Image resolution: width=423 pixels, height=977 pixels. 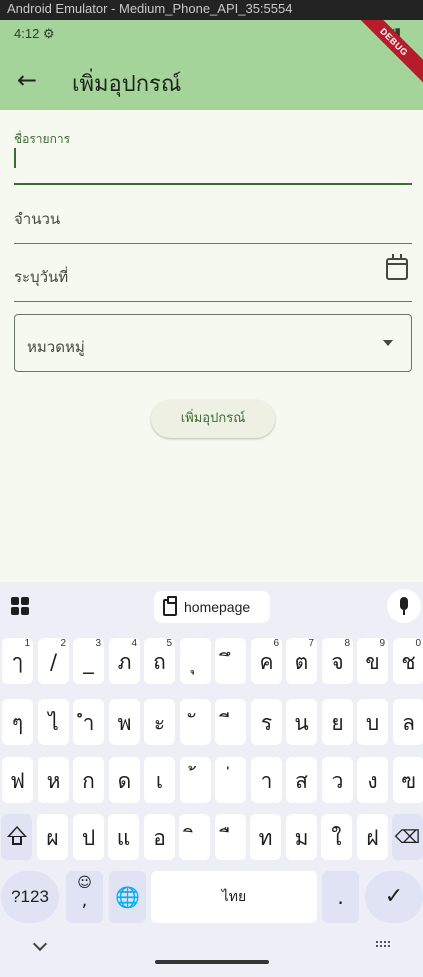 What do you see at coordinates (230, 722) in the screenshot?
I see `key-row2-7: ี` at bounding box center [230, 722].